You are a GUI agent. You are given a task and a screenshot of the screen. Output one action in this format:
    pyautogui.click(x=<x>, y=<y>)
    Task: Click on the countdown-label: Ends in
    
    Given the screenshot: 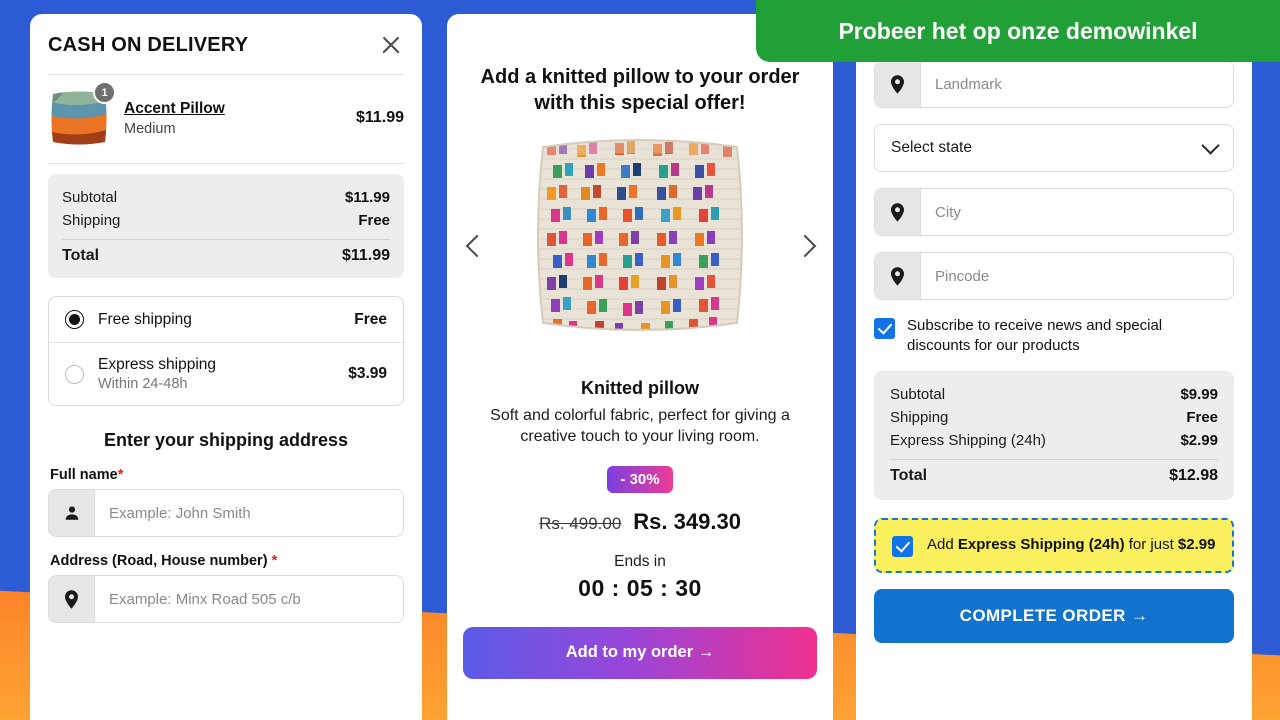 What is the action you would take?
    pyautogui.click(x=640, y=561)
    